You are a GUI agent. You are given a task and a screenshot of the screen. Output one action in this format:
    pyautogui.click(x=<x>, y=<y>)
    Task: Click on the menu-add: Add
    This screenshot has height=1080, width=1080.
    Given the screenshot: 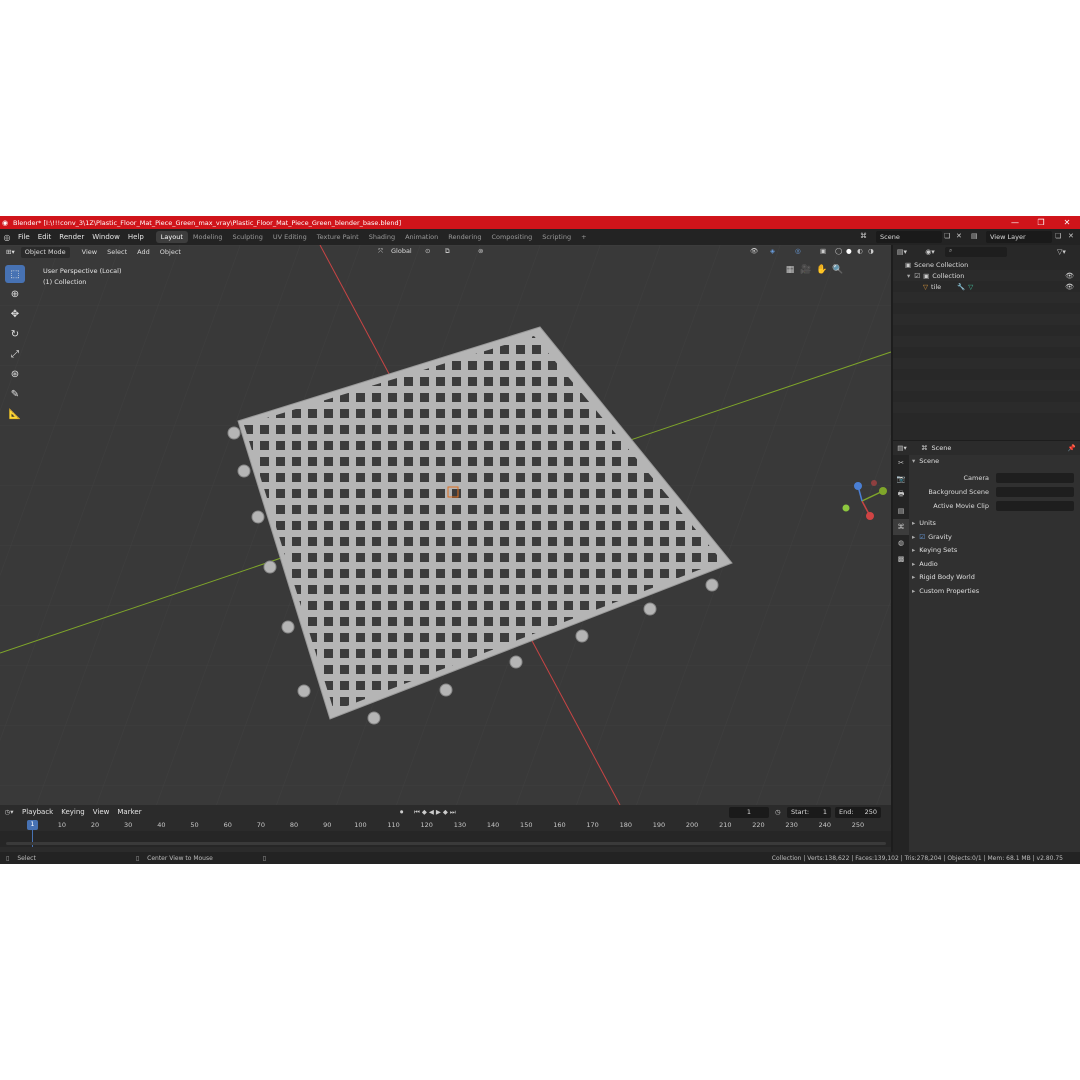 What is the action you would take?
    pyautogui.click(x=143, y=252)
    